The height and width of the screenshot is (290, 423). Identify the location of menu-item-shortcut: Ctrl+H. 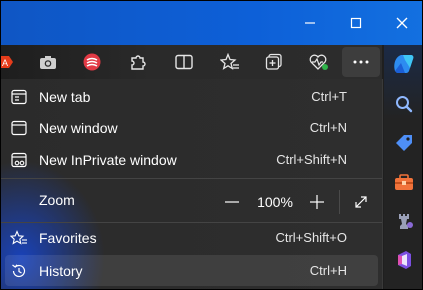
(328, 270).